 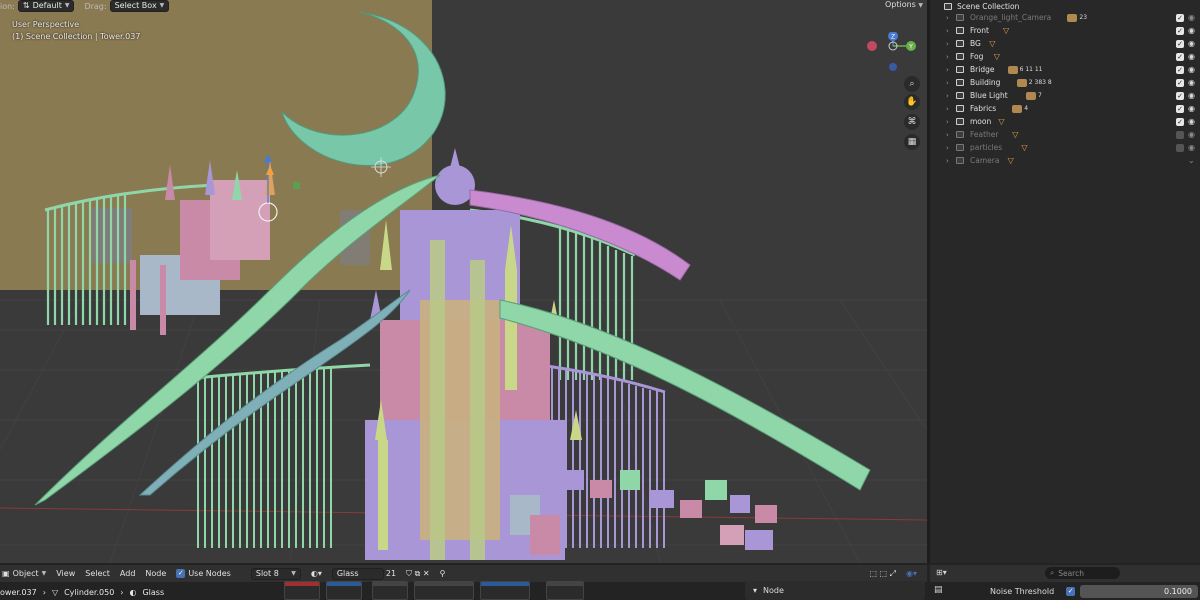 What do you see at coordinates (97, 573) in the screenshot?
I see `menu-select: Select` at bounding box center [97, 573].